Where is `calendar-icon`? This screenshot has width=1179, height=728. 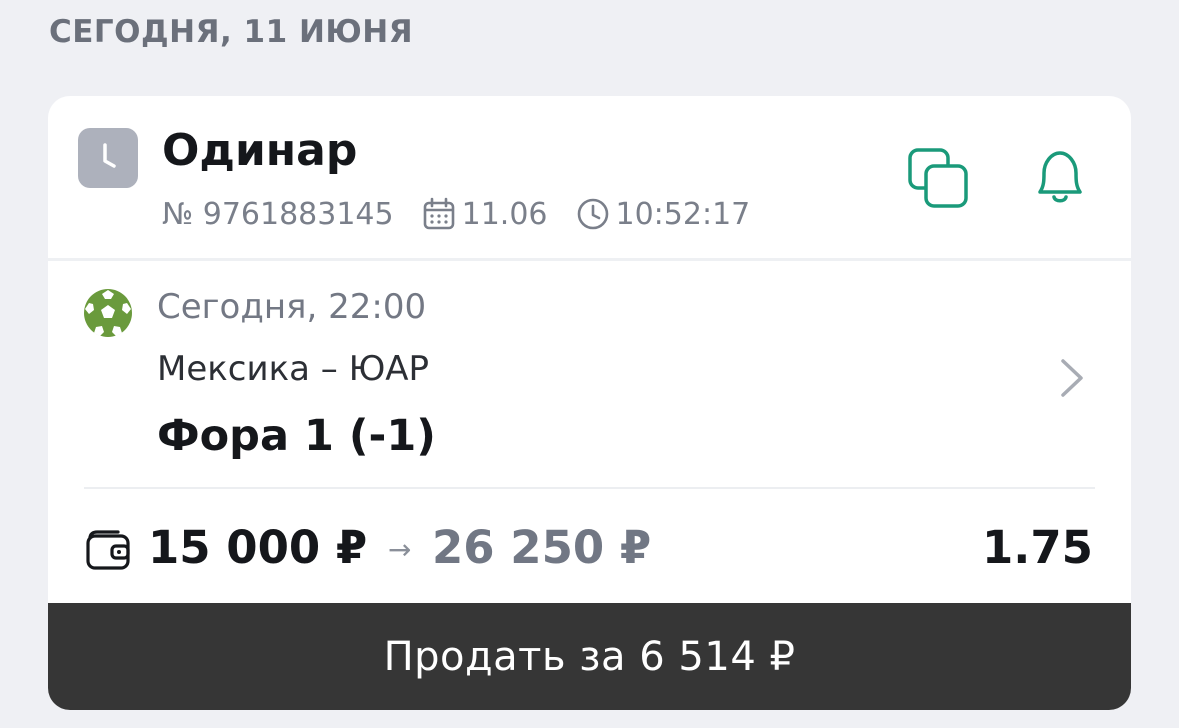
calendar-icon is located at coordinates (439, 214).